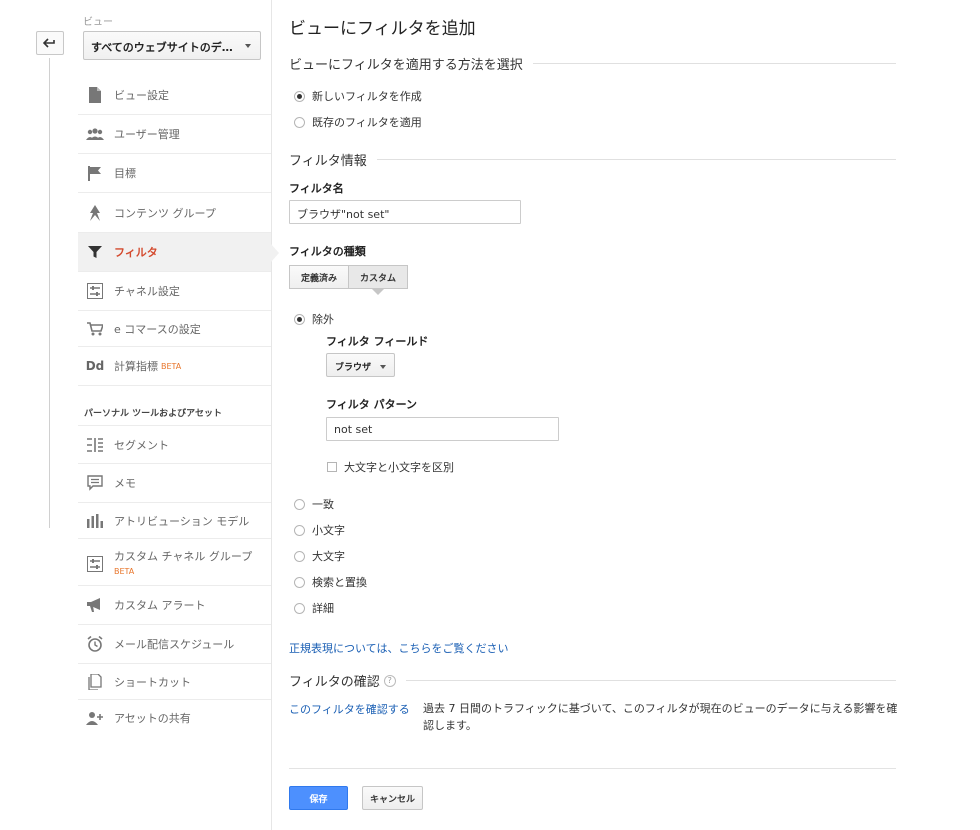  What do you see at coordinates (367, 122) in the screenshot?
I see `radio-label: 既存のフィルタを適用` at bounding box center [367, 122].